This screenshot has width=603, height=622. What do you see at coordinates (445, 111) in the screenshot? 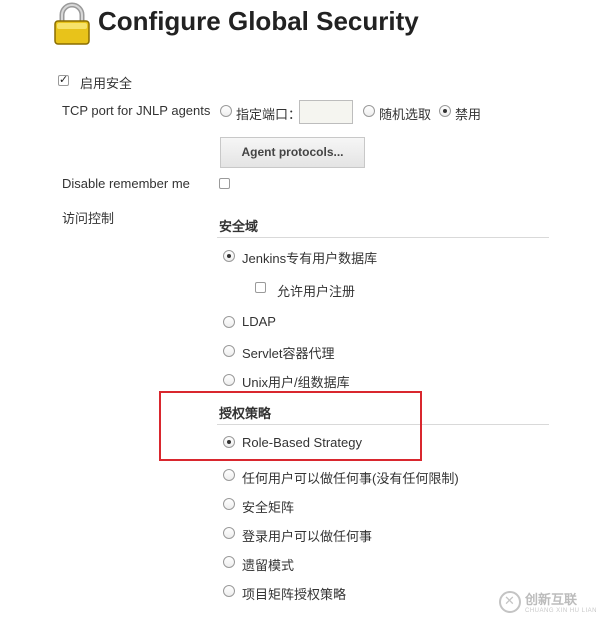
I see `jnlp-disabled-radio` at bounding box center [445, 111].